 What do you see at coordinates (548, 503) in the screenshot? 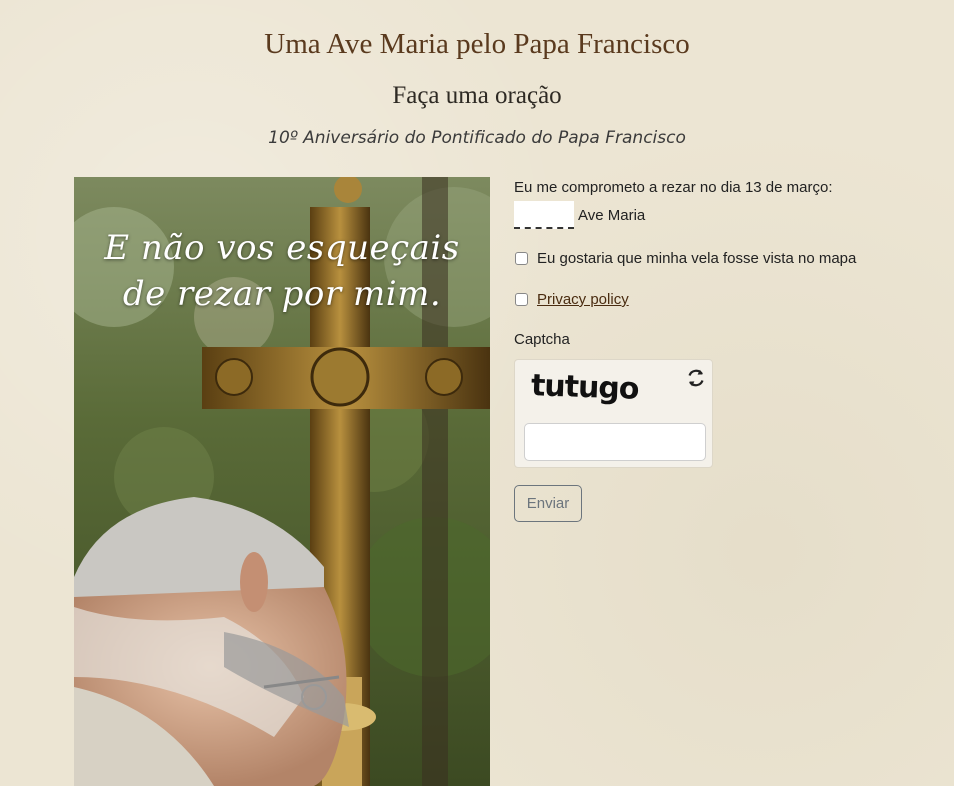
I see `submit-button: Enviar` at bounding box center [548, 503].